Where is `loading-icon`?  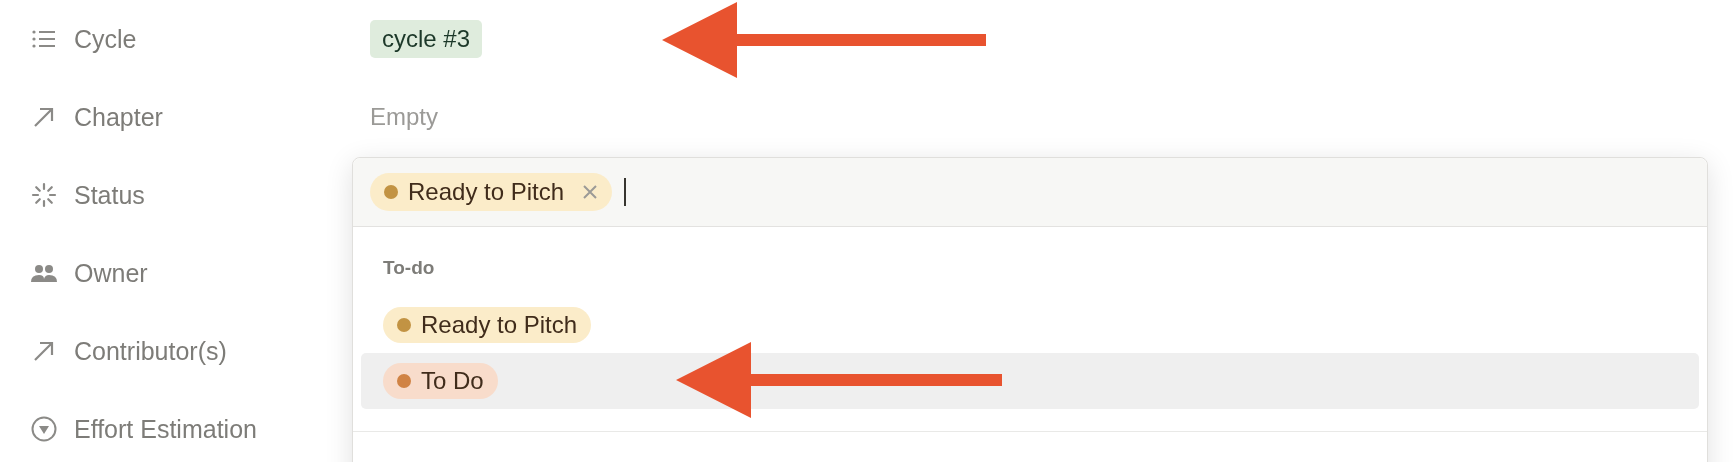 loading-icon is located at coordinates (44, 195).